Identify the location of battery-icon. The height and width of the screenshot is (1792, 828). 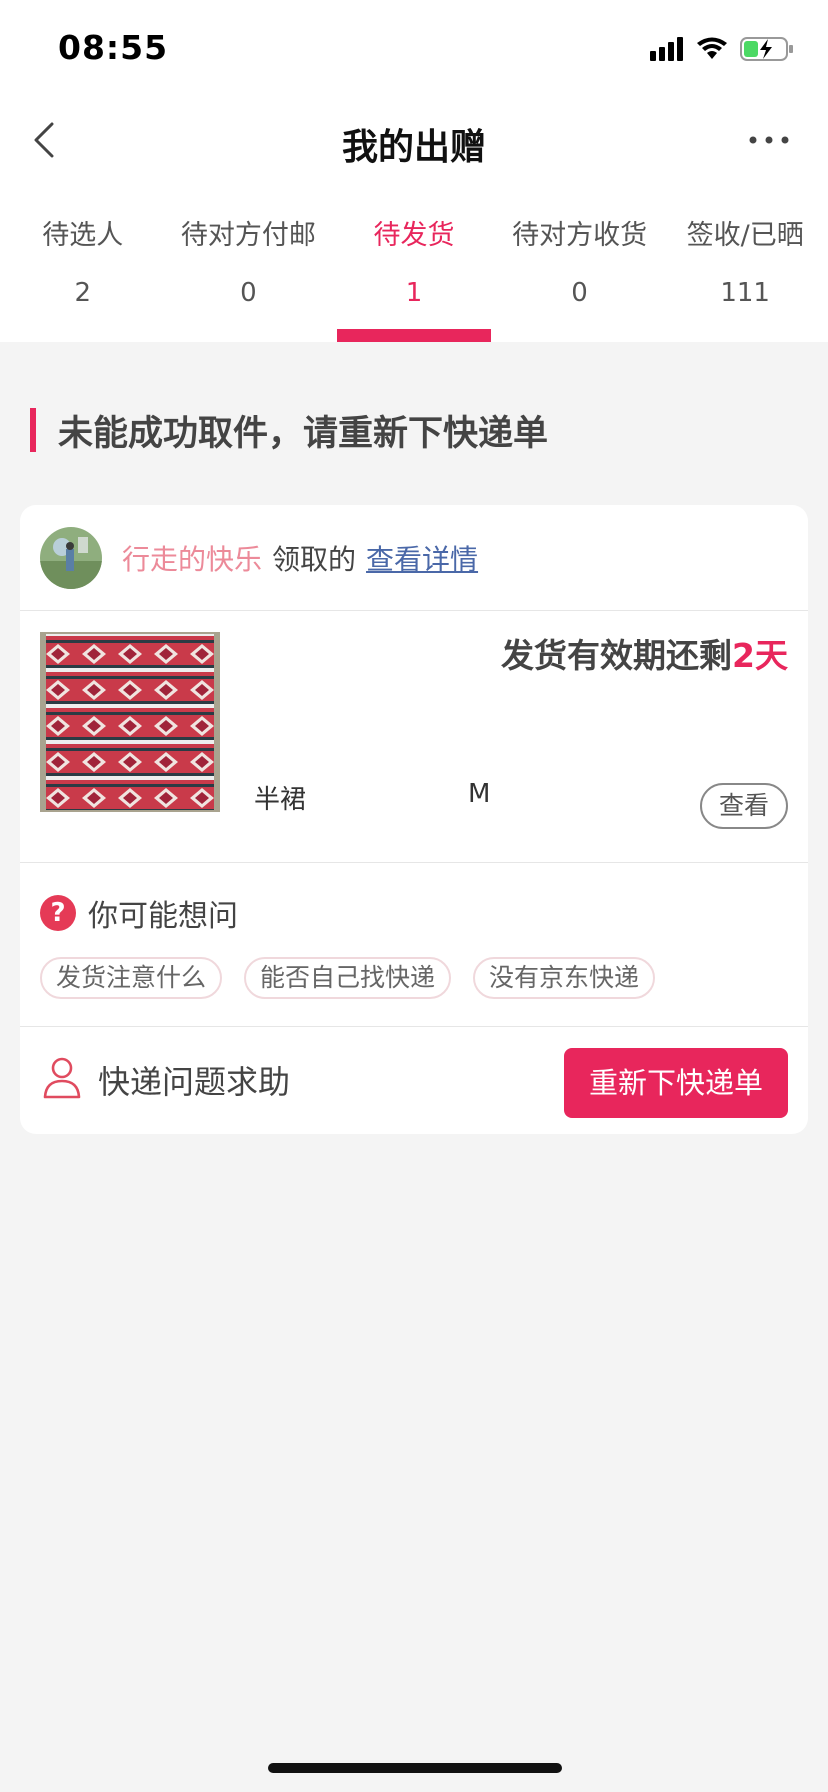
(766, 49).